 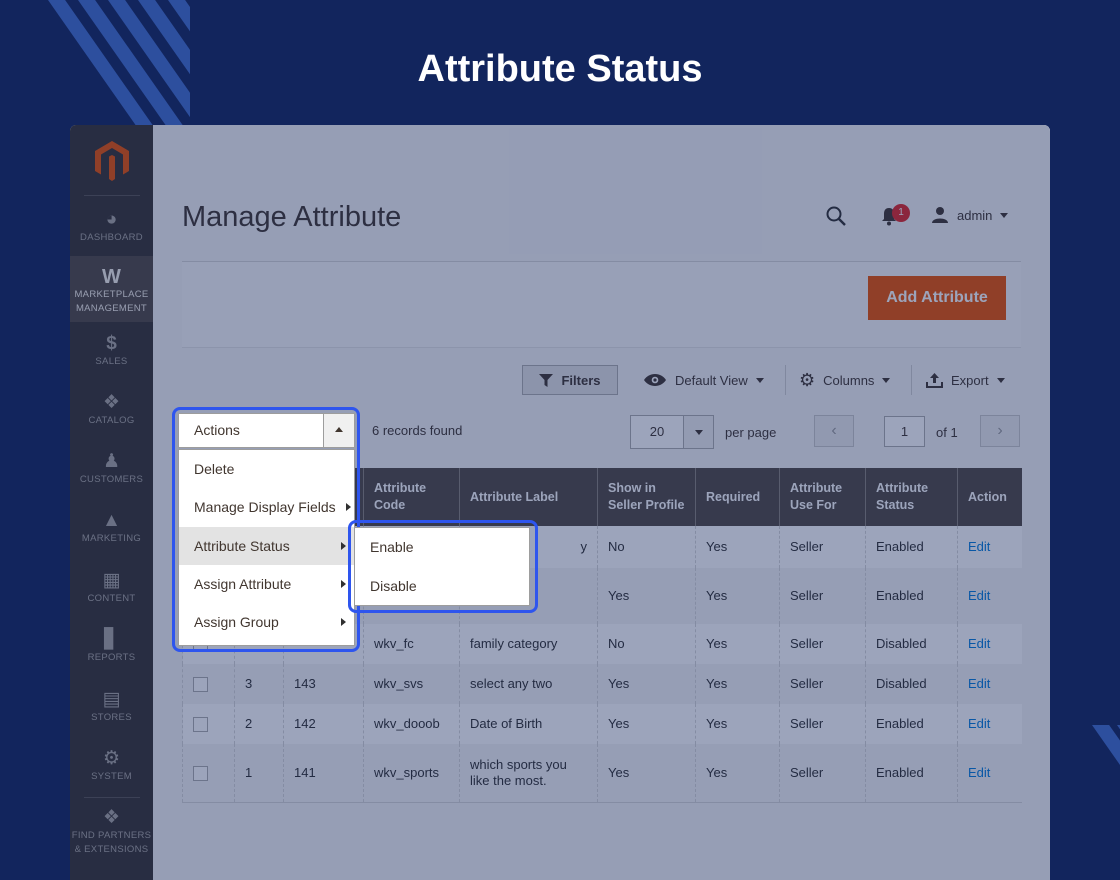 I want to click on chevron-up-icon, so click(x=339, y=429).